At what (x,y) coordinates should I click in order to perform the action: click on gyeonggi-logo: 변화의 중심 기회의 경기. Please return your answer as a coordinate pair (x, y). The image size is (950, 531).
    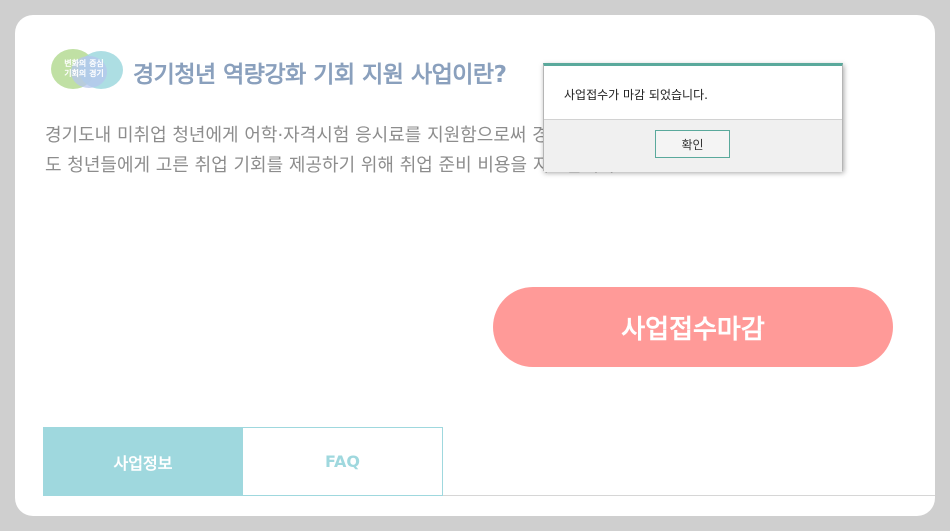
    Looking at the image, I should click on (88, 69).